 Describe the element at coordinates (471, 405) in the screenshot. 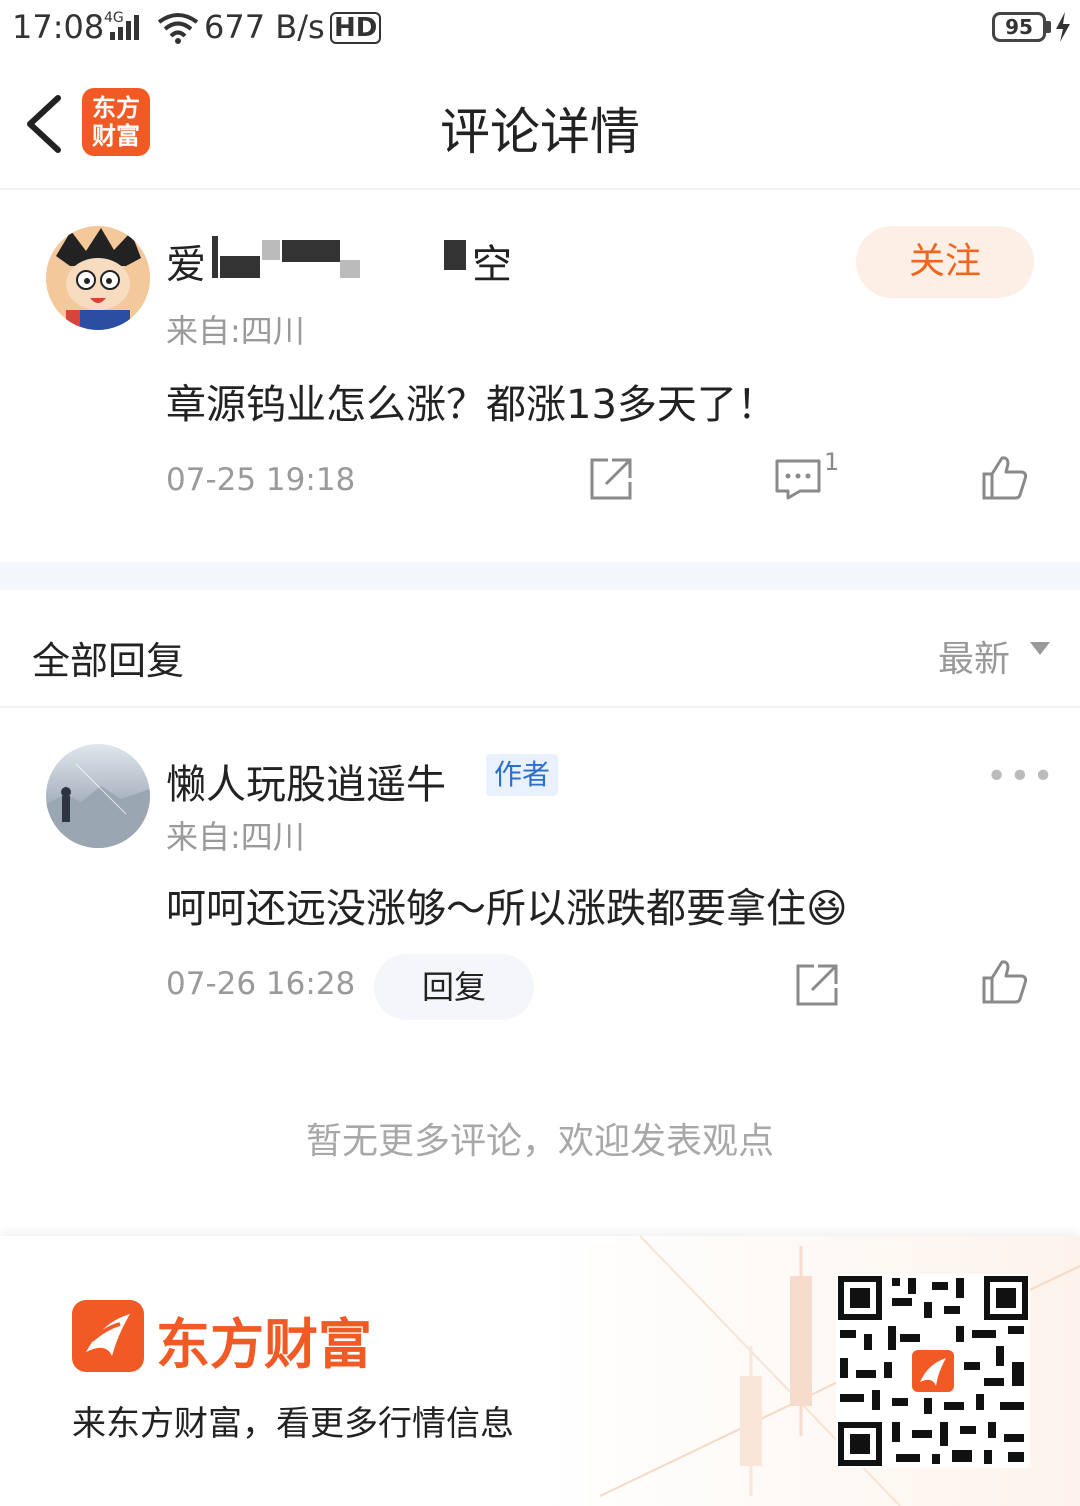

I see `post-content: 章源钨业怎么涨？都涨13多天了！` at that location.